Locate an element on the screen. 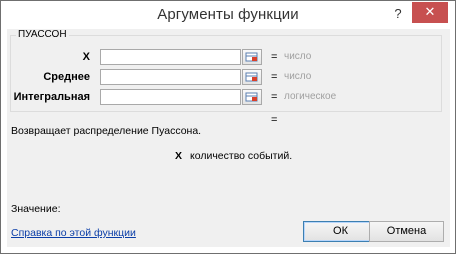 The height and width of the screenshot is (254, 456). argument-description-text: количество событий. is located at coordinates (241, 156).